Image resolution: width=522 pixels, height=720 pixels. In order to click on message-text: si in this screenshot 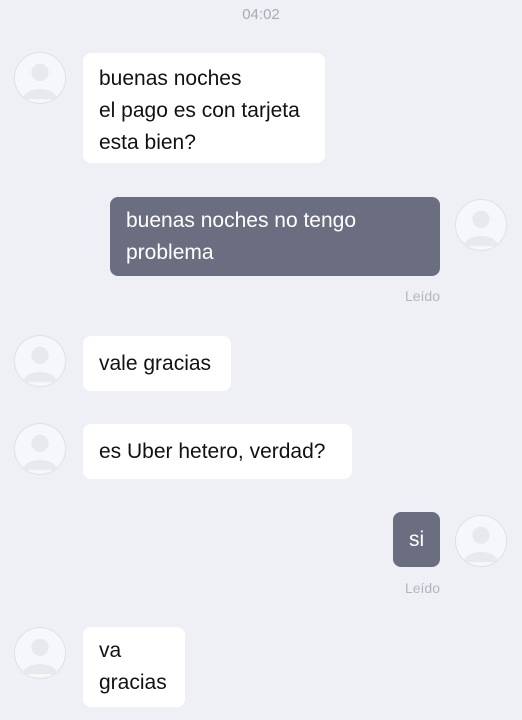, I will do `click(417, 539)`.